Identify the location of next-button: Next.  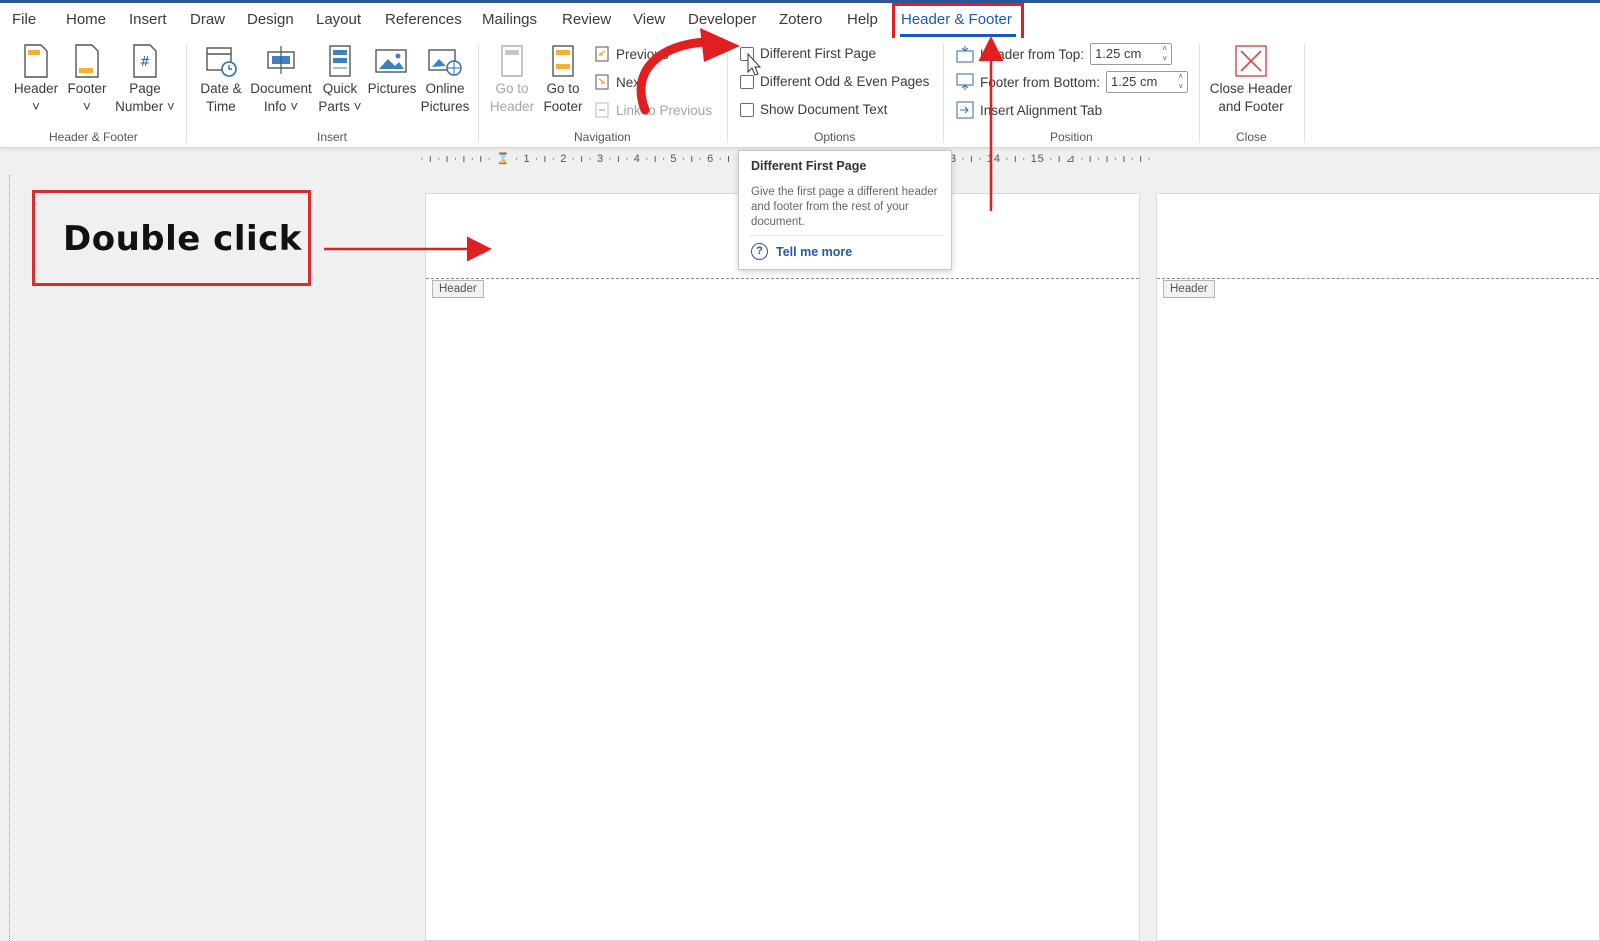
(619, 82).